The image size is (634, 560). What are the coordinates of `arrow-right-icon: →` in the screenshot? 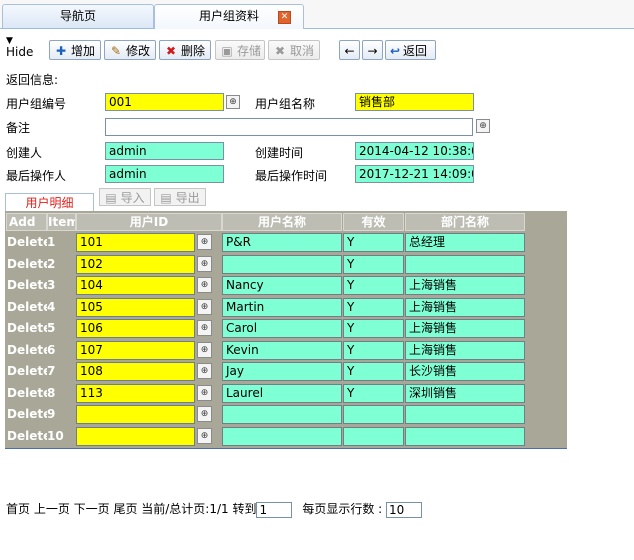 It's located at (372, 51).